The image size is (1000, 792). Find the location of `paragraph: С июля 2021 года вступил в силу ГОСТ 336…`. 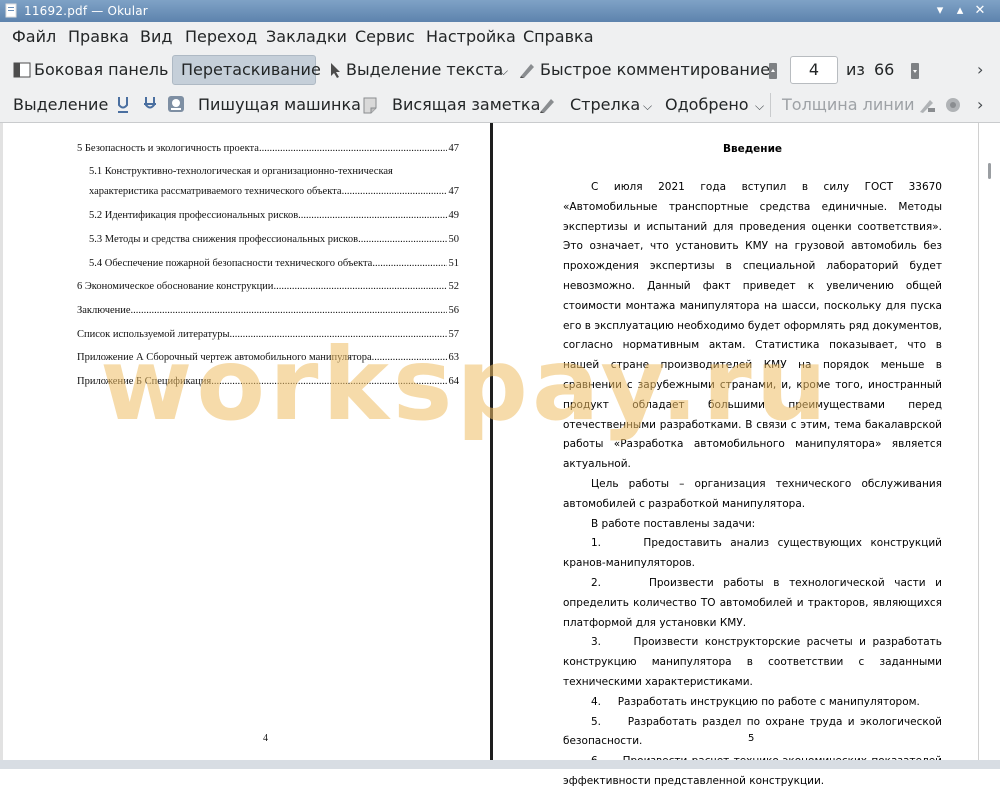

paragraph: С июля 2021 года вступил в силу ГОСТ 336… is located at coordinates (752, 326).